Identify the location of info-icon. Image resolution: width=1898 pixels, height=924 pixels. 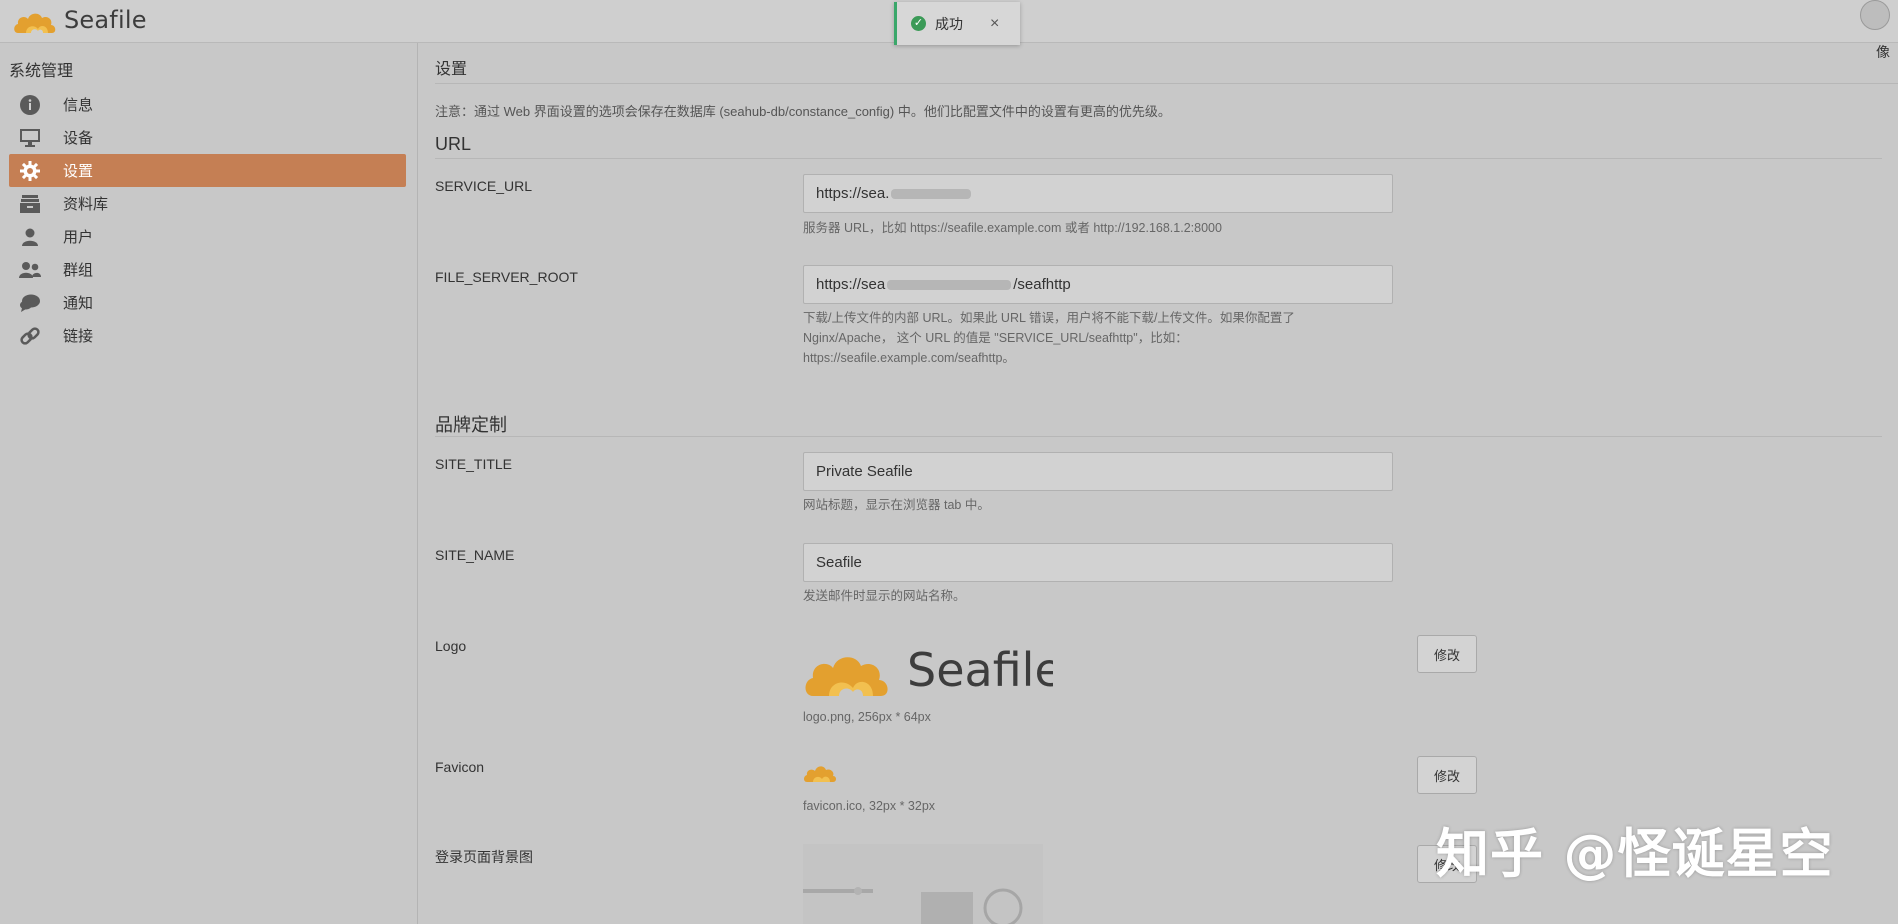
(30, 105).